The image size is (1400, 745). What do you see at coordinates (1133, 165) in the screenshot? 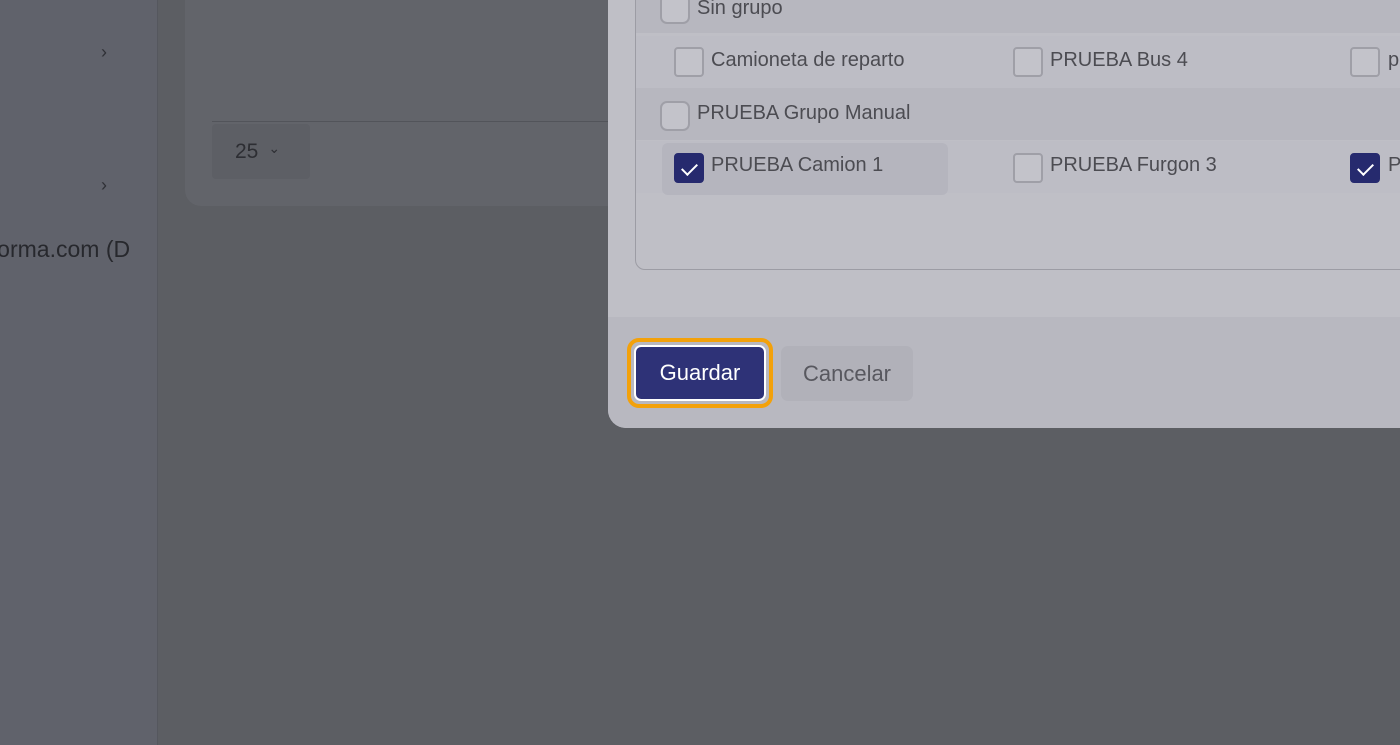
I see `vehicle-label: PRUEBA Furgon 3` at bounding box center [1133, 165].